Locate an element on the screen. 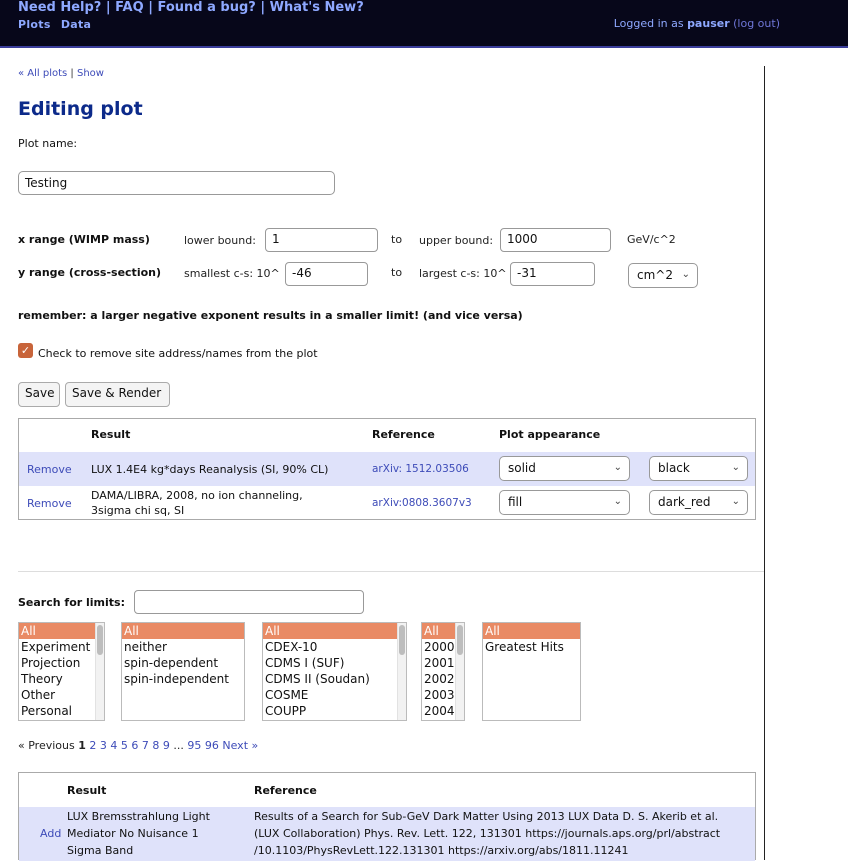 The image size is (848, 861). logged-in-text: Logged in as is located at coordinates (648, 23).